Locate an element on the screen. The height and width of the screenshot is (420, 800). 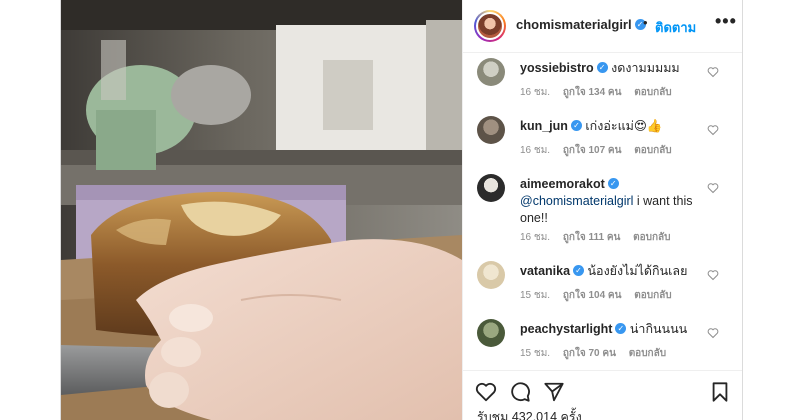
comment-body: peachystarlight ✓ น่ากินนนน is located at coordinates (610, 329).